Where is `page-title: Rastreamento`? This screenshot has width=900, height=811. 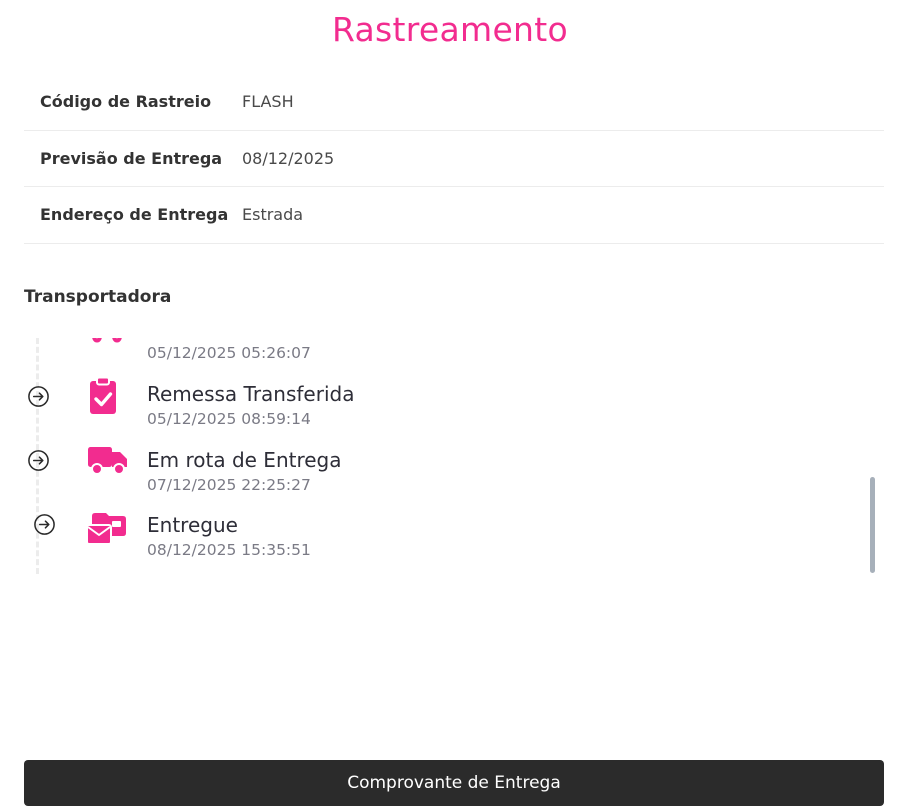 page-title: Rastreamento is located at coordinates (450, 29).